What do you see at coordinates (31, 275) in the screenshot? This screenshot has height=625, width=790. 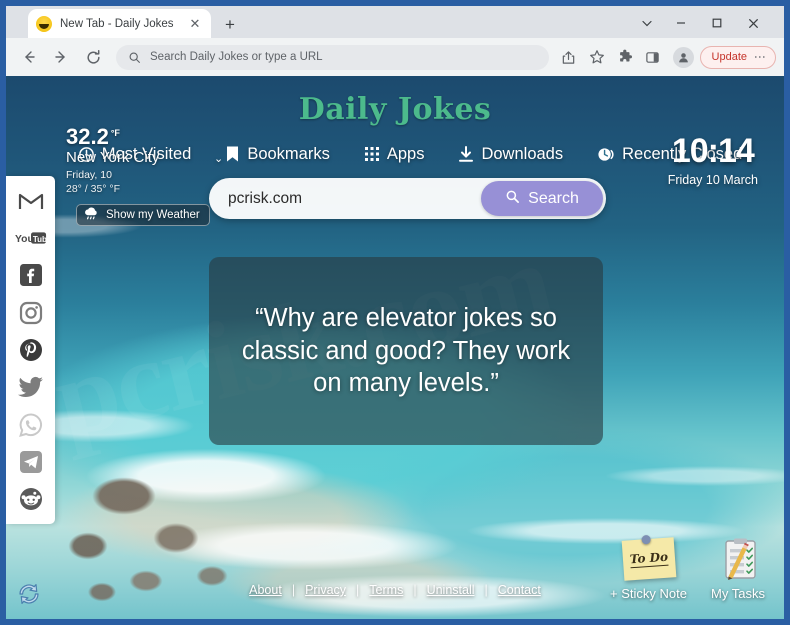 I see `sidebar-item-facebook` at bounding box center [31, 275].